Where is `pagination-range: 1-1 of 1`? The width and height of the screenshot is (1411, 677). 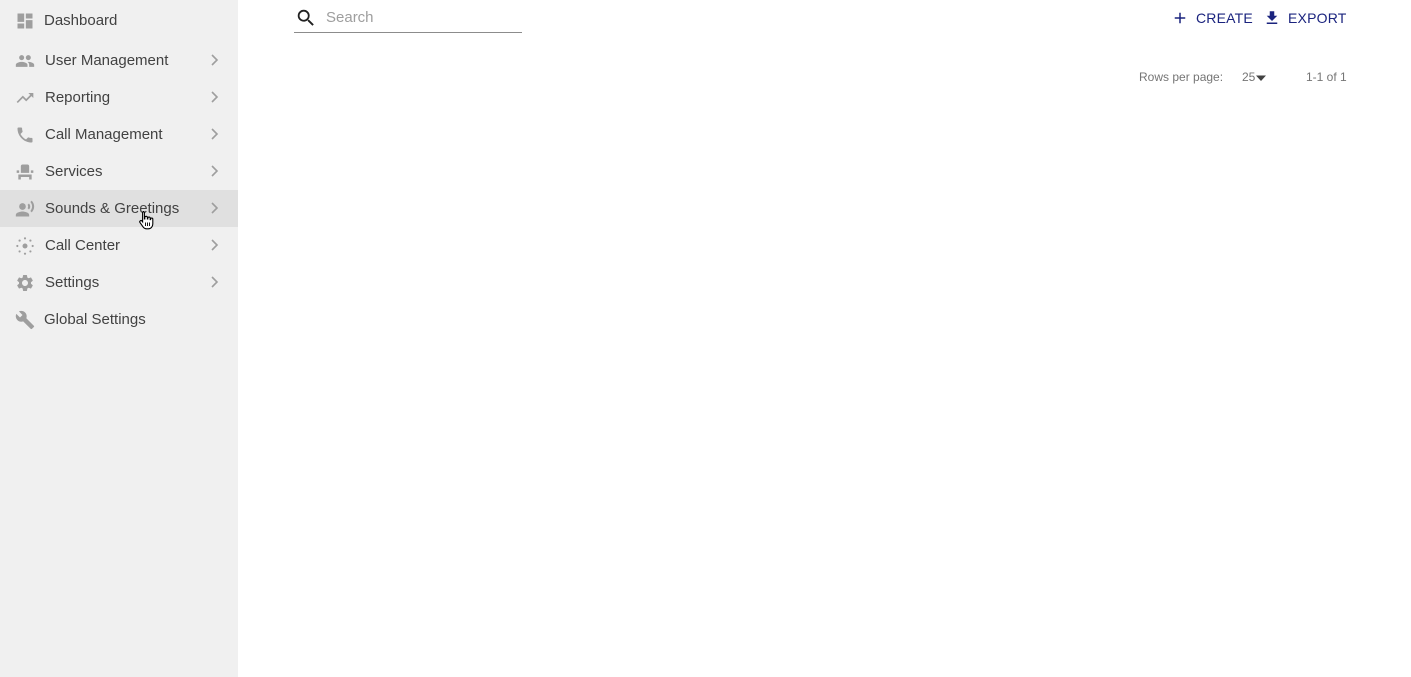
pagination-range: 1-1 of 1 is located at coordinates (1326, 77).